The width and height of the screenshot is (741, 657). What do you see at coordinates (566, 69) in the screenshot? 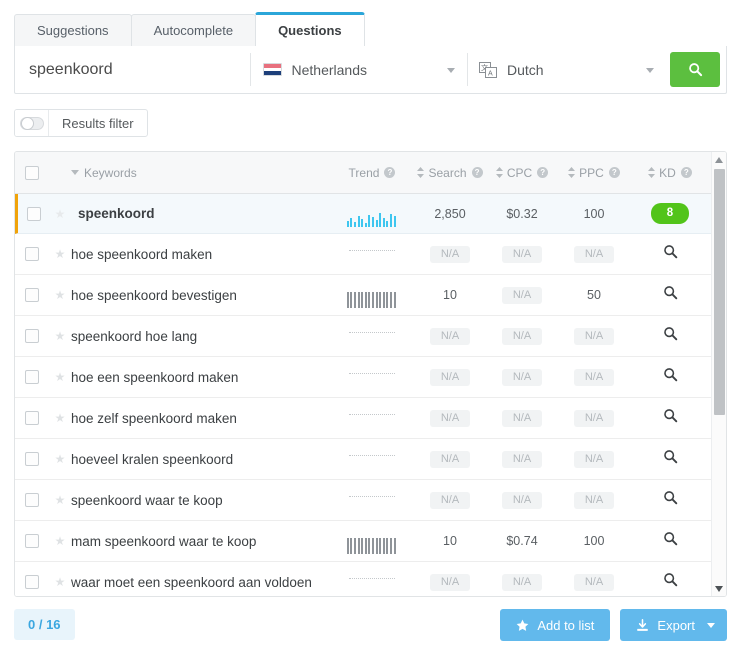
I see `language-select: 文 A Dutch` at bounding box center [566, 69].